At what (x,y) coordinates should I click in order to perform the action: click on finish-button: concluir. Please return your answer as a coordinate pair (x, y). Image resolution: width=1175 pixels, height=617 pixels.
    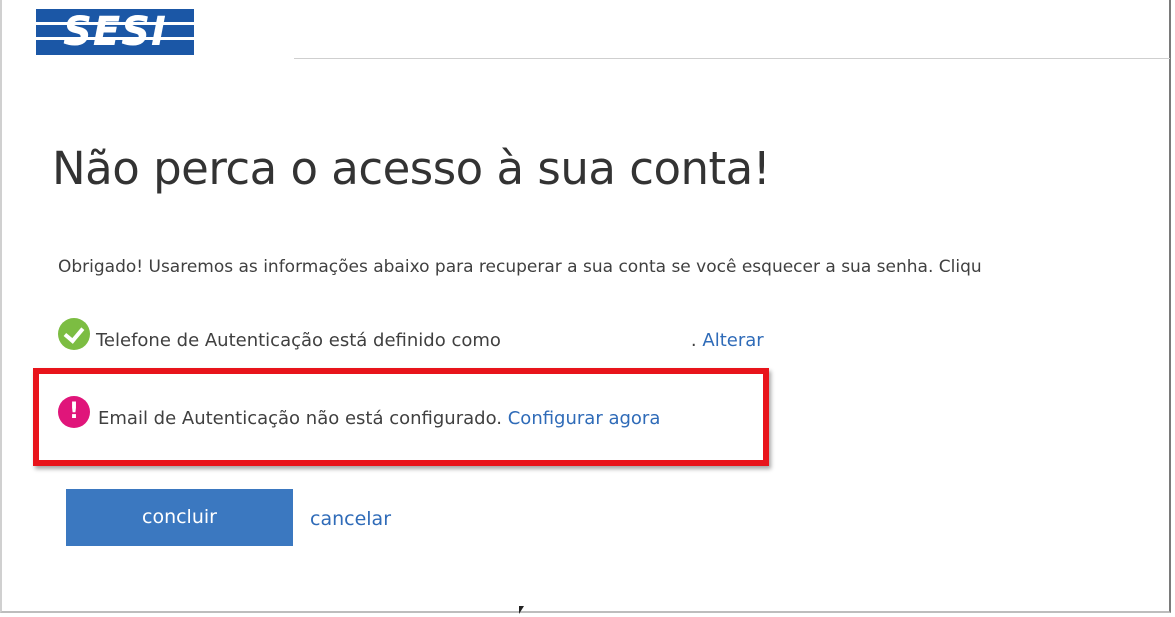
    Looking at the image, I should click on (179, 517).